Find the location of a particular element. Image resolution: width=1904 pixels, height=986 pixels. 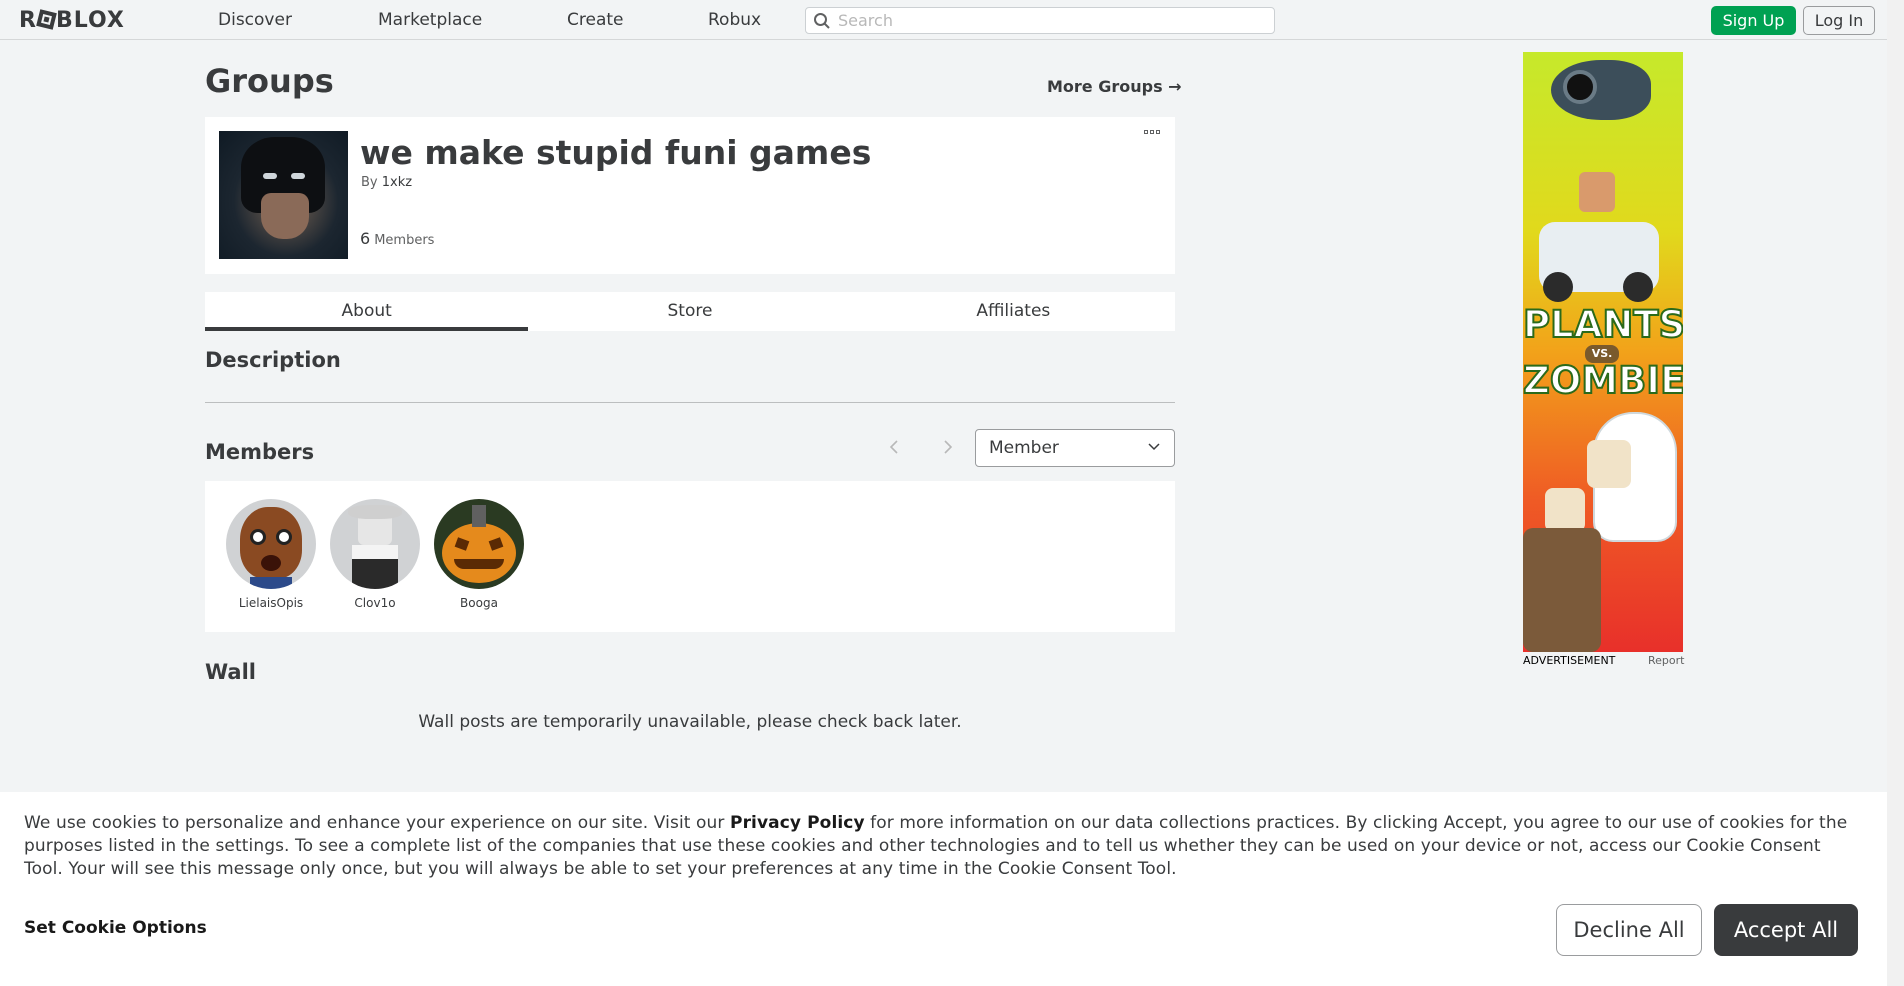

more-options-icon is located at coordinates (1153, 135).